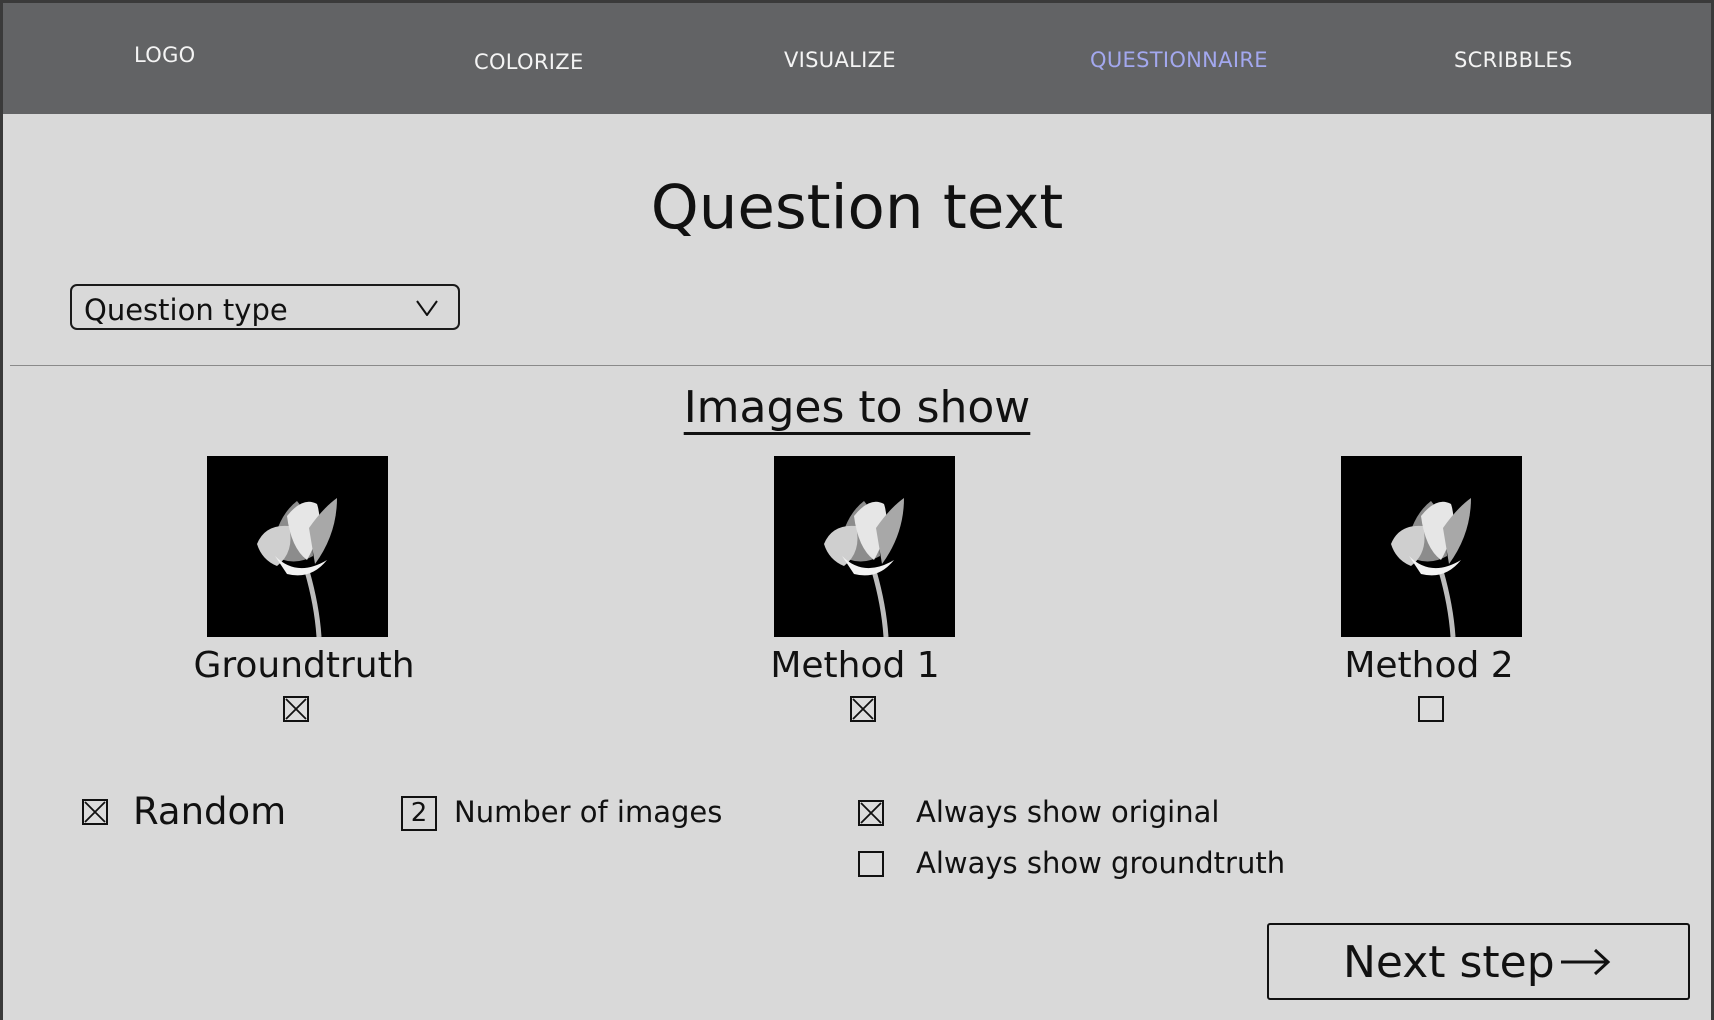  Describe the element at coordinates (1513, 60) in the screenshot. I see `nav-item-scribbles: SCRIBBLES` at that location.